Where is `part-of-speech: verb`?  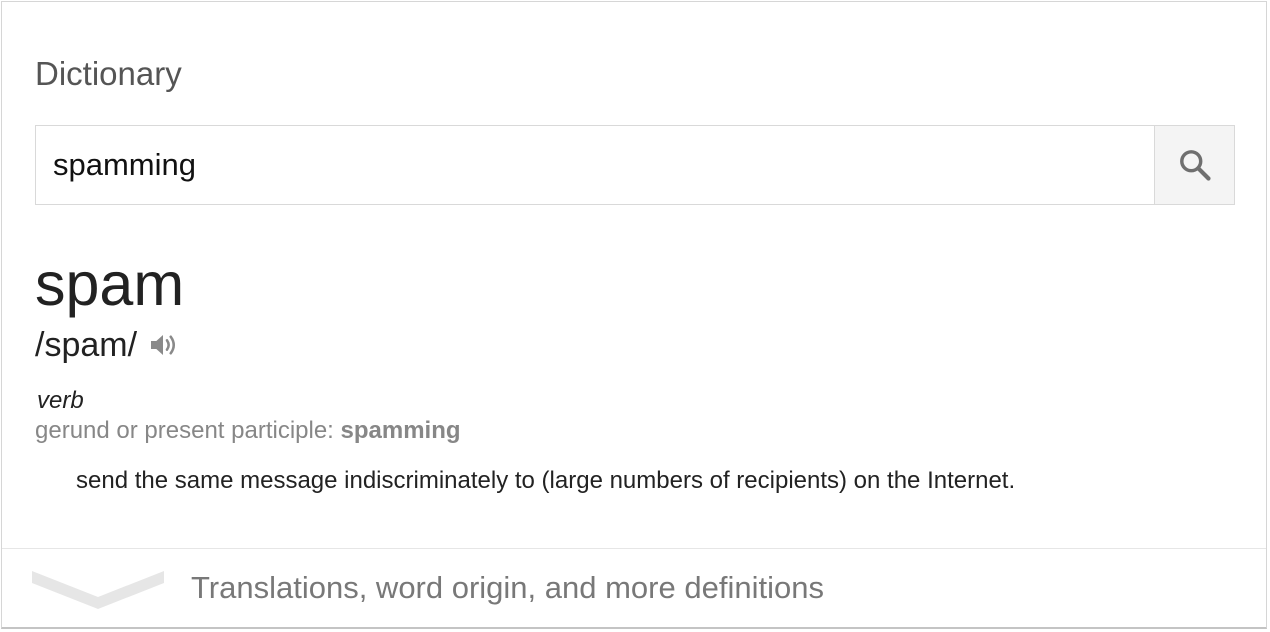
part-of-speech: verb is located at coordinates (60, 400).